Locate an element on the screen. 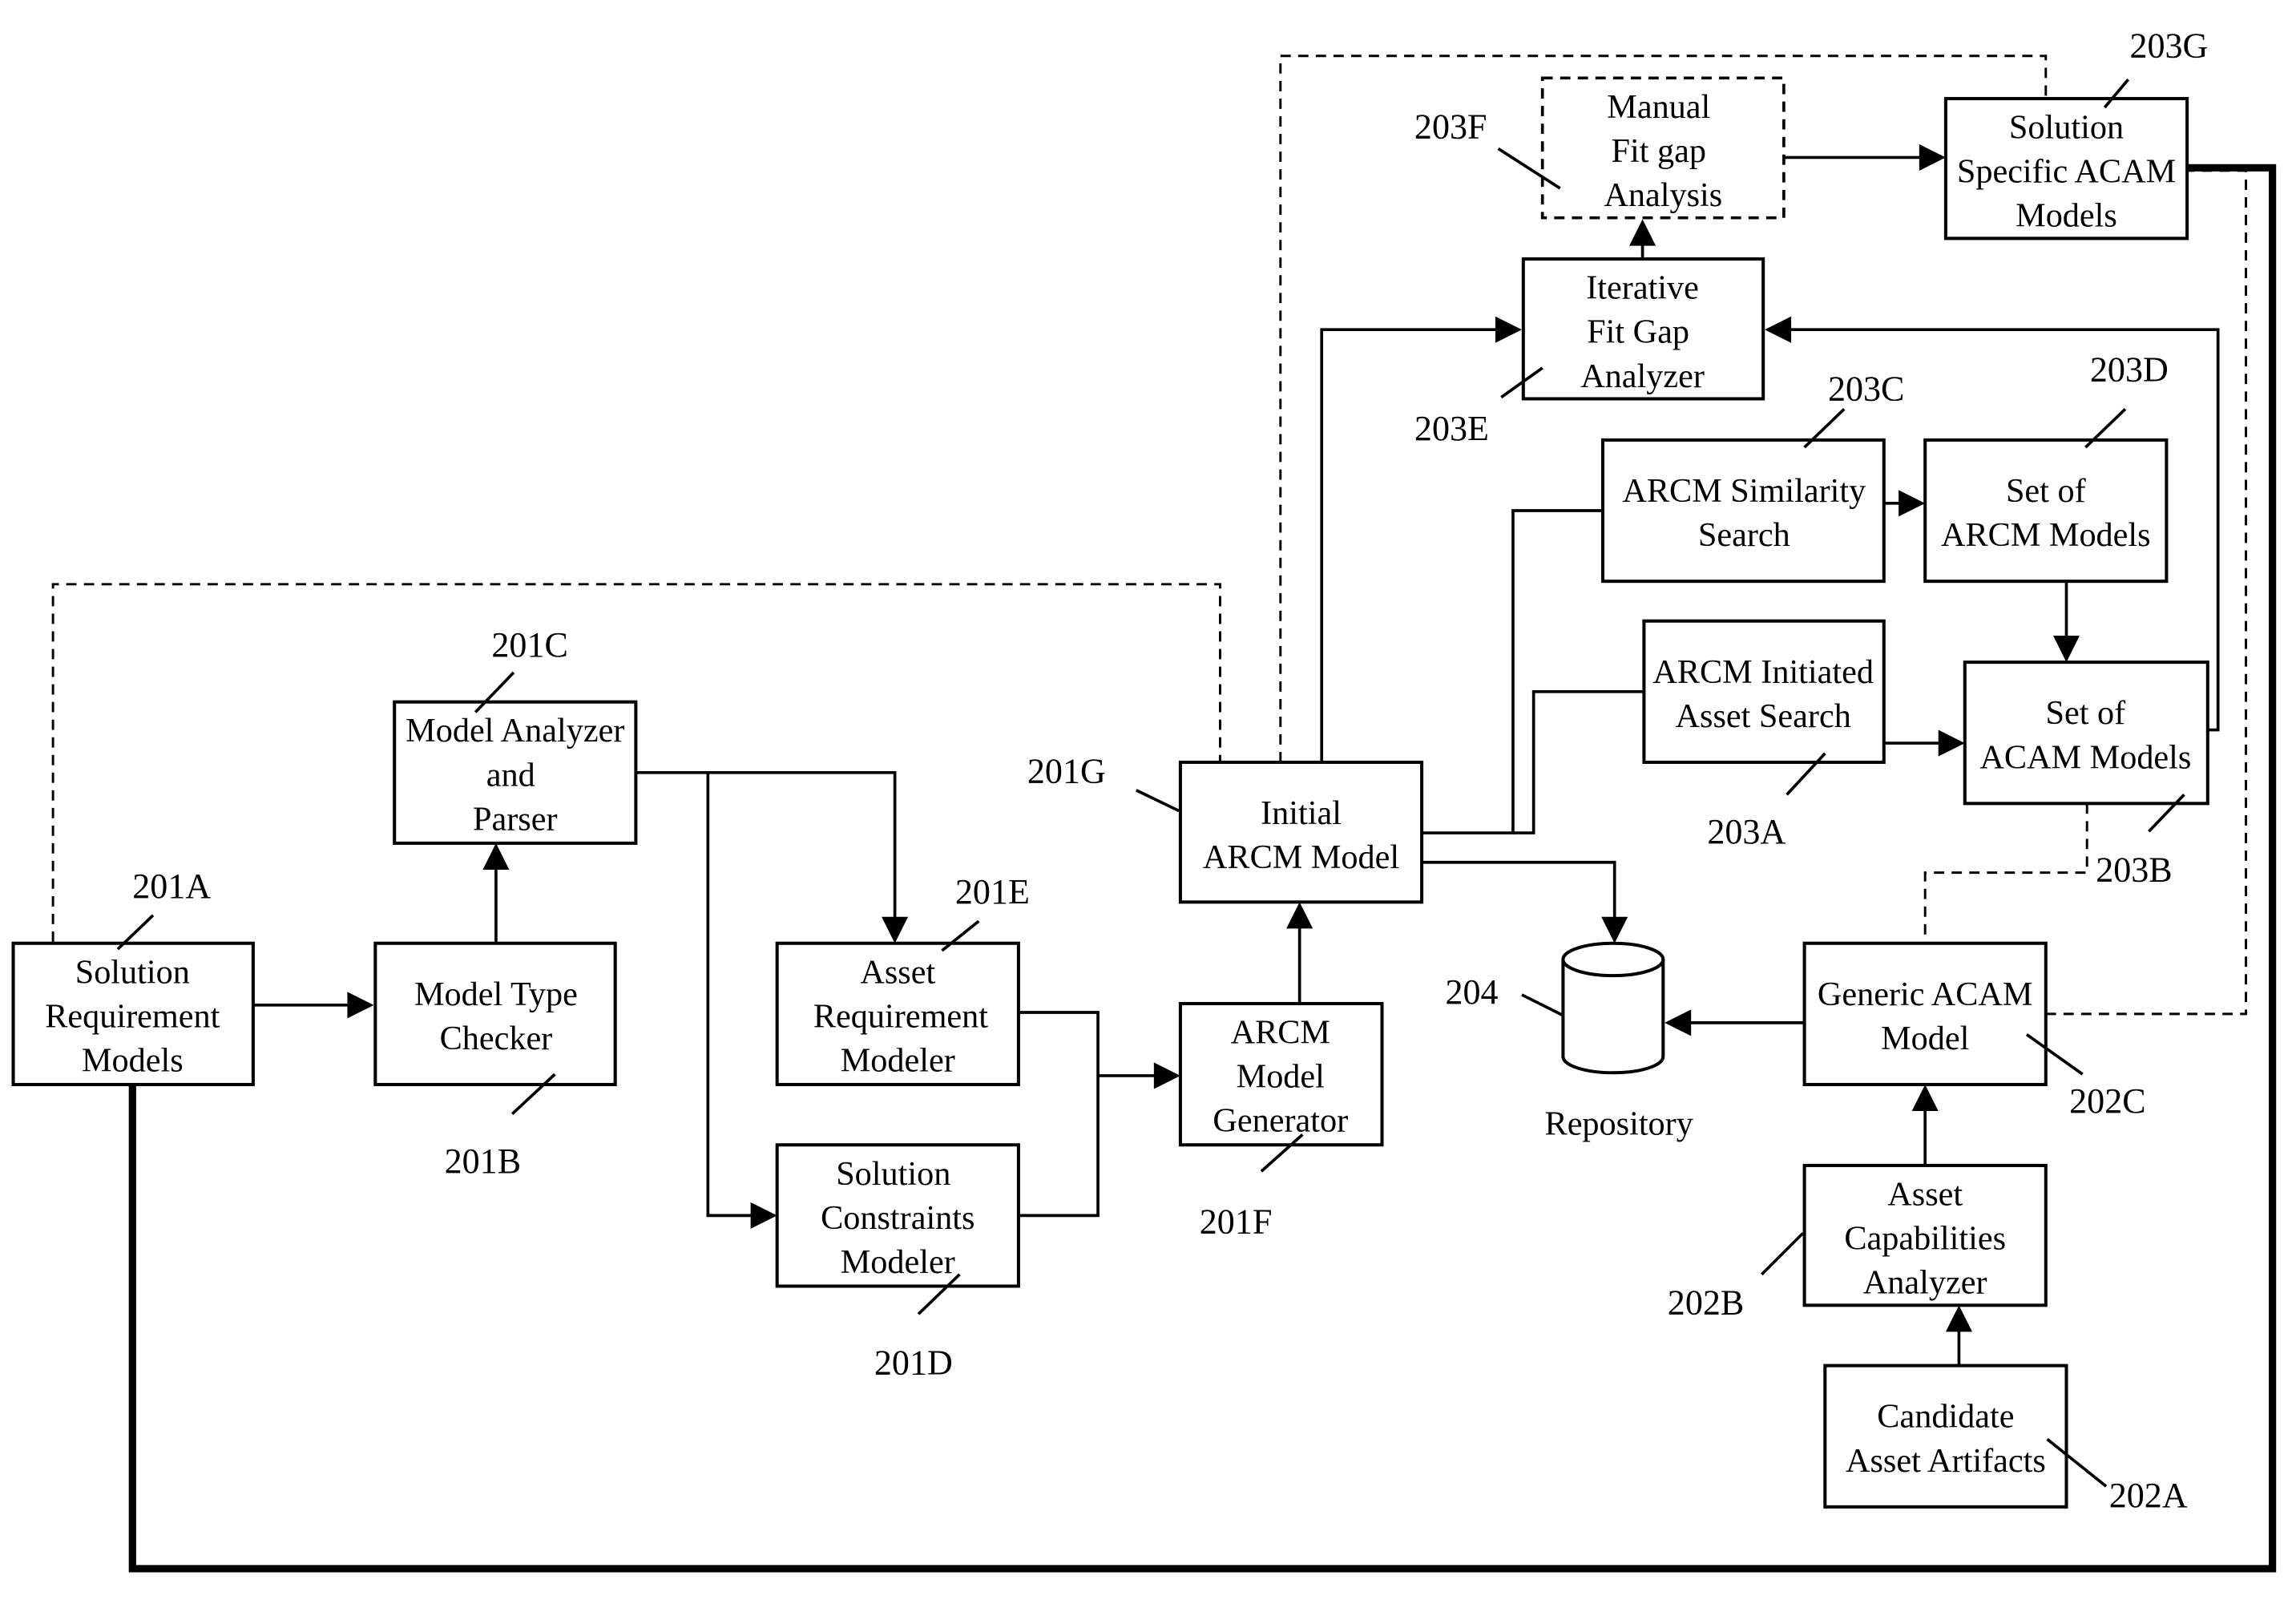 This screenshot has width=2296, height=1604. ref-label-204: 204 is located at coordinates (1471, 992).